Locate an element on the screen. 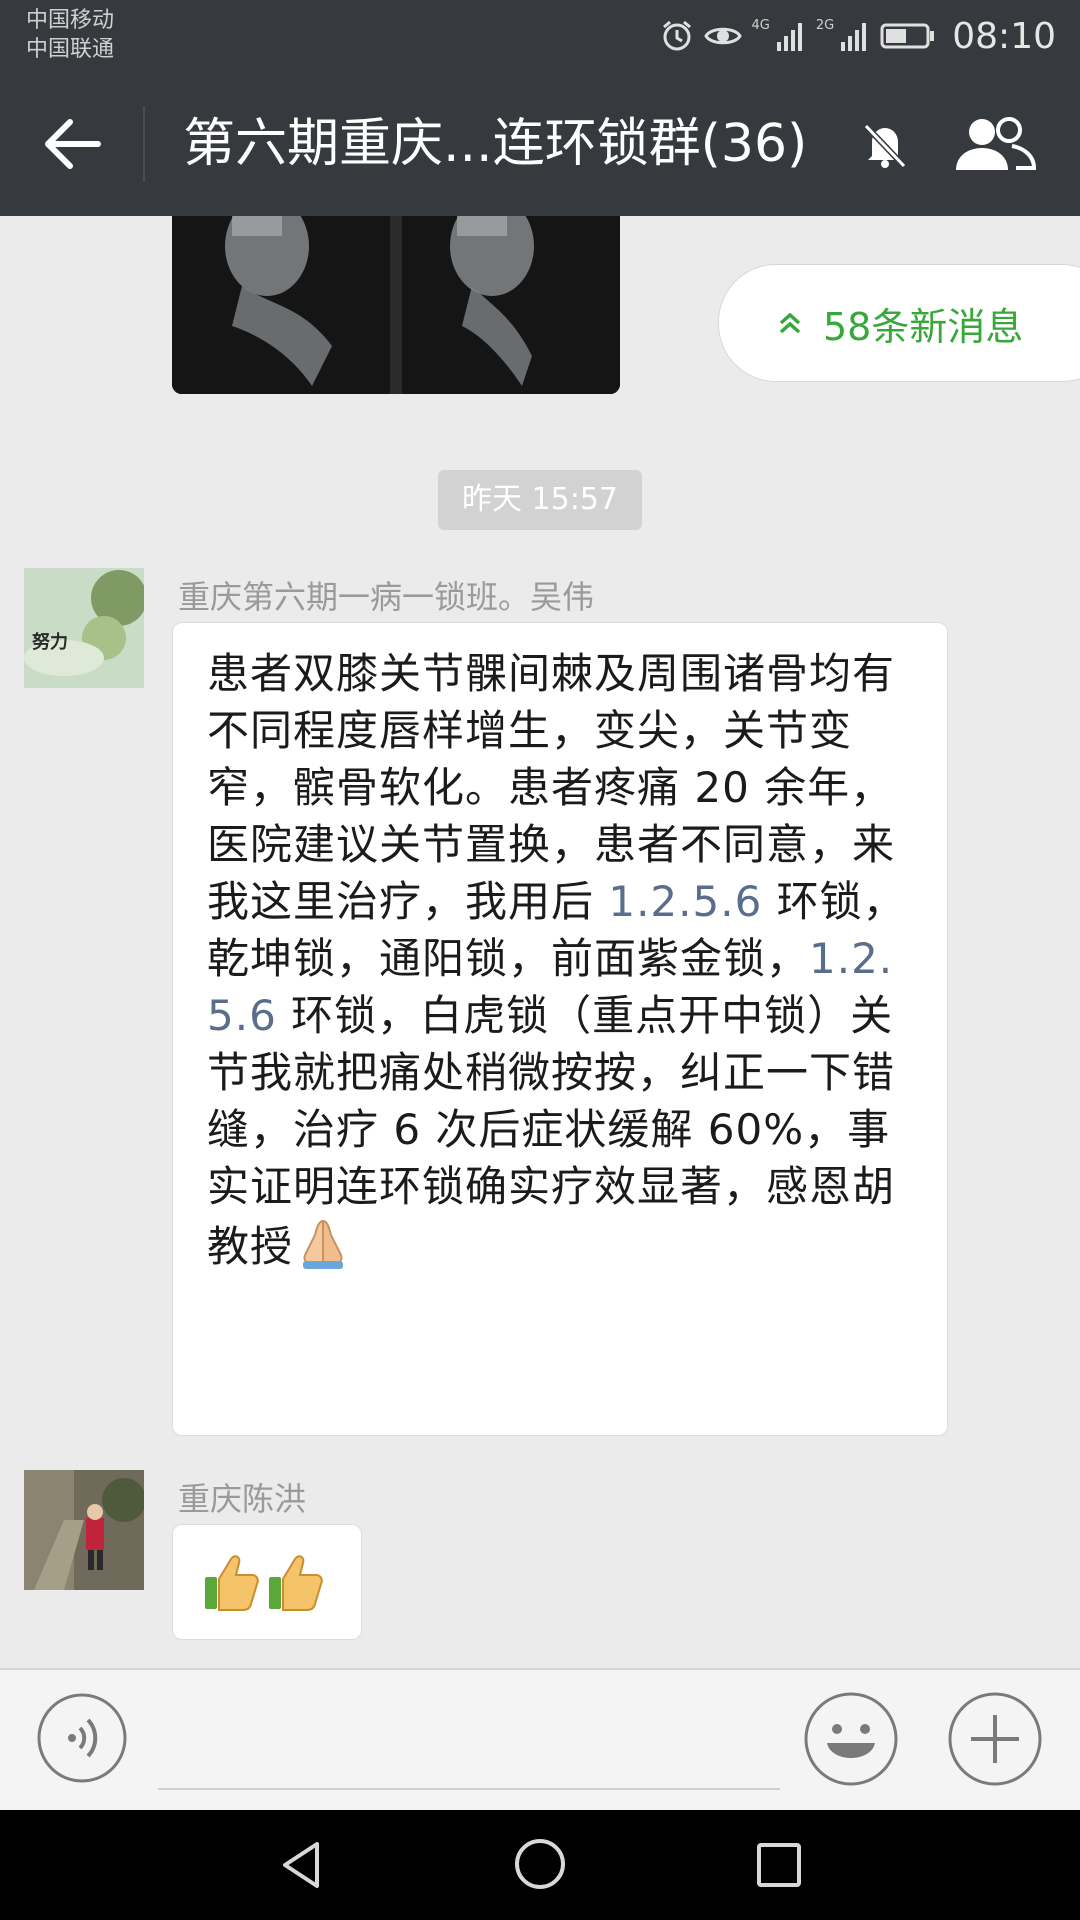 The image size is (1080, 1920). double-chevron-up-icon is located at coordinates (790, 323).